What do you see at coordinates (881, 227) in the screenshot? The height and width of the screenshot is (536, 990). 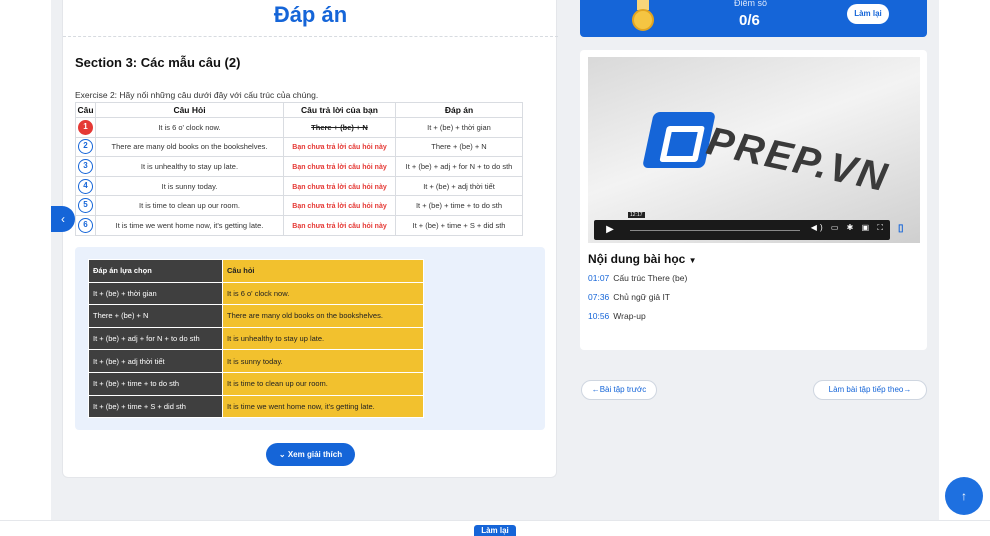 I see `fullscreen-icon: ⛶` at bounding box center [881, 227].